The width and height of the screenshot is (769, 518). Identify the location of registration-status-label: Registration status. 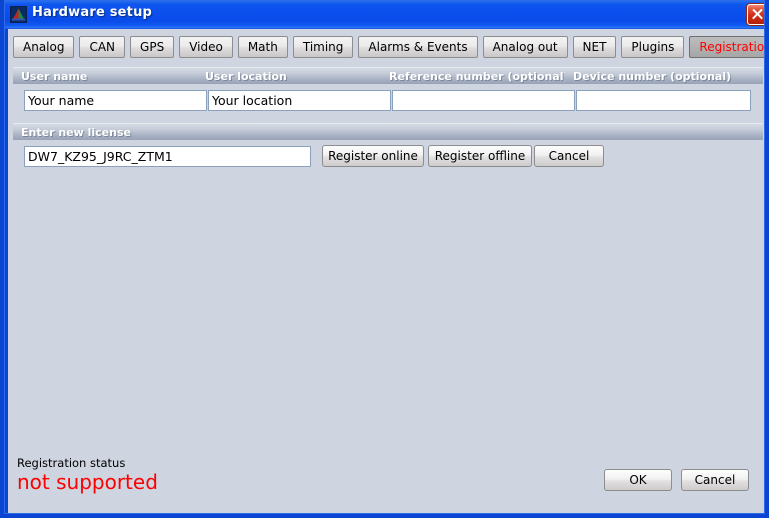
(71, 463).